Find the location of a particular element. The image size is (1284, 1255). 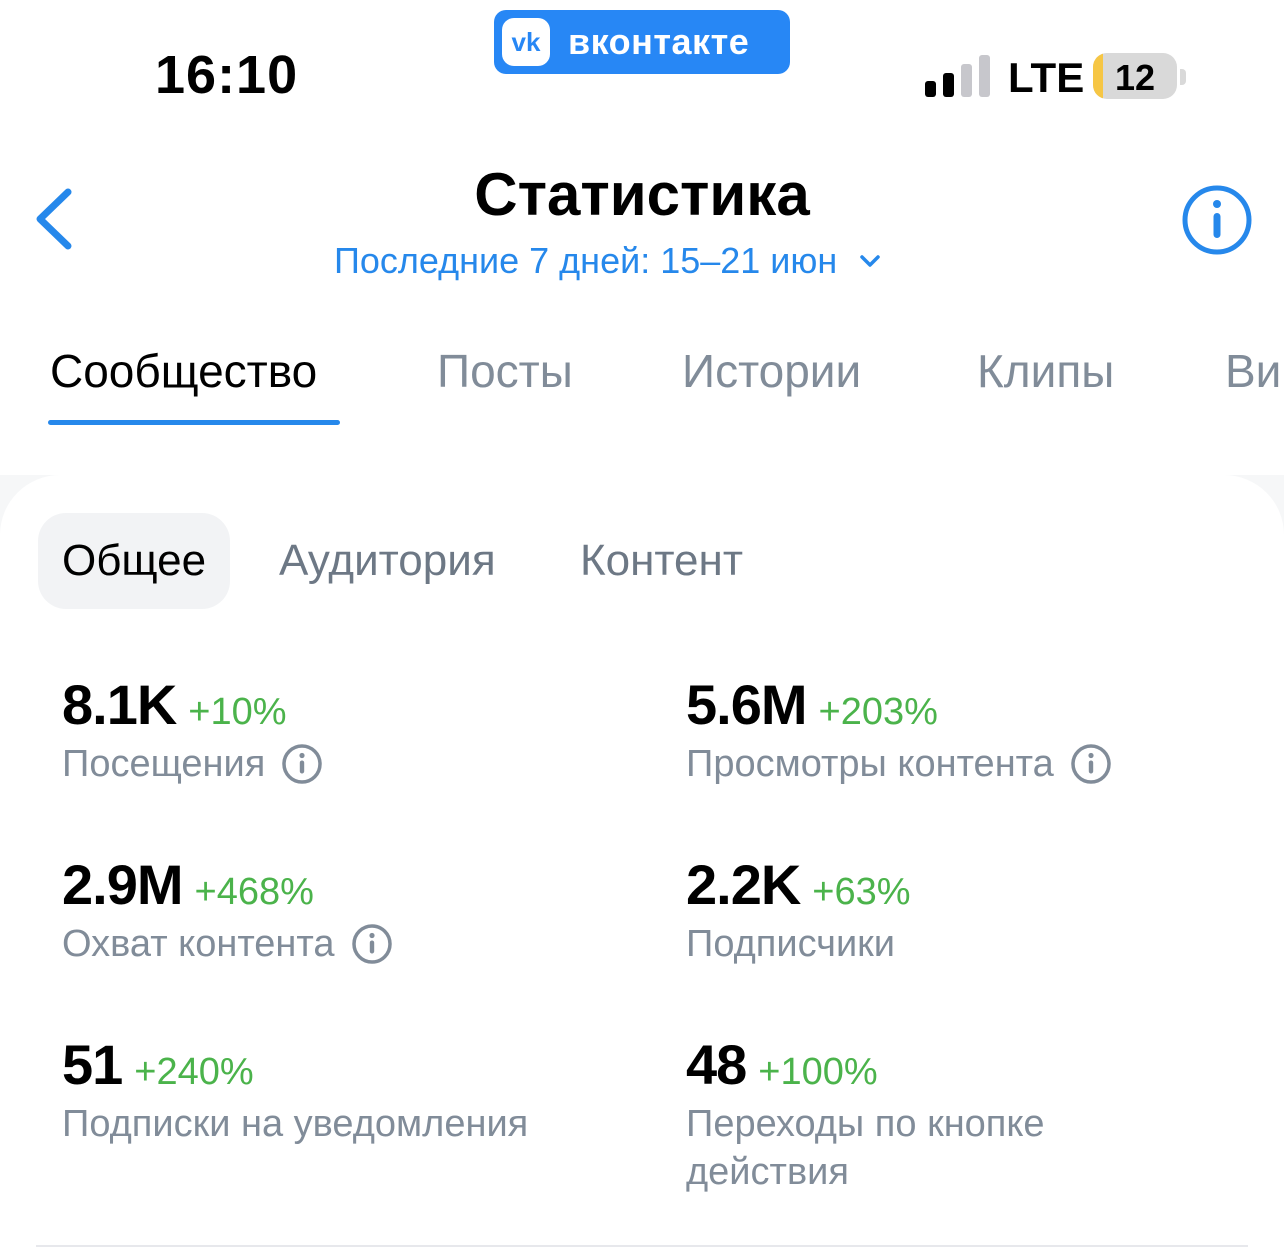

tab-community: Сообщество is located at coordinates (183, 371).